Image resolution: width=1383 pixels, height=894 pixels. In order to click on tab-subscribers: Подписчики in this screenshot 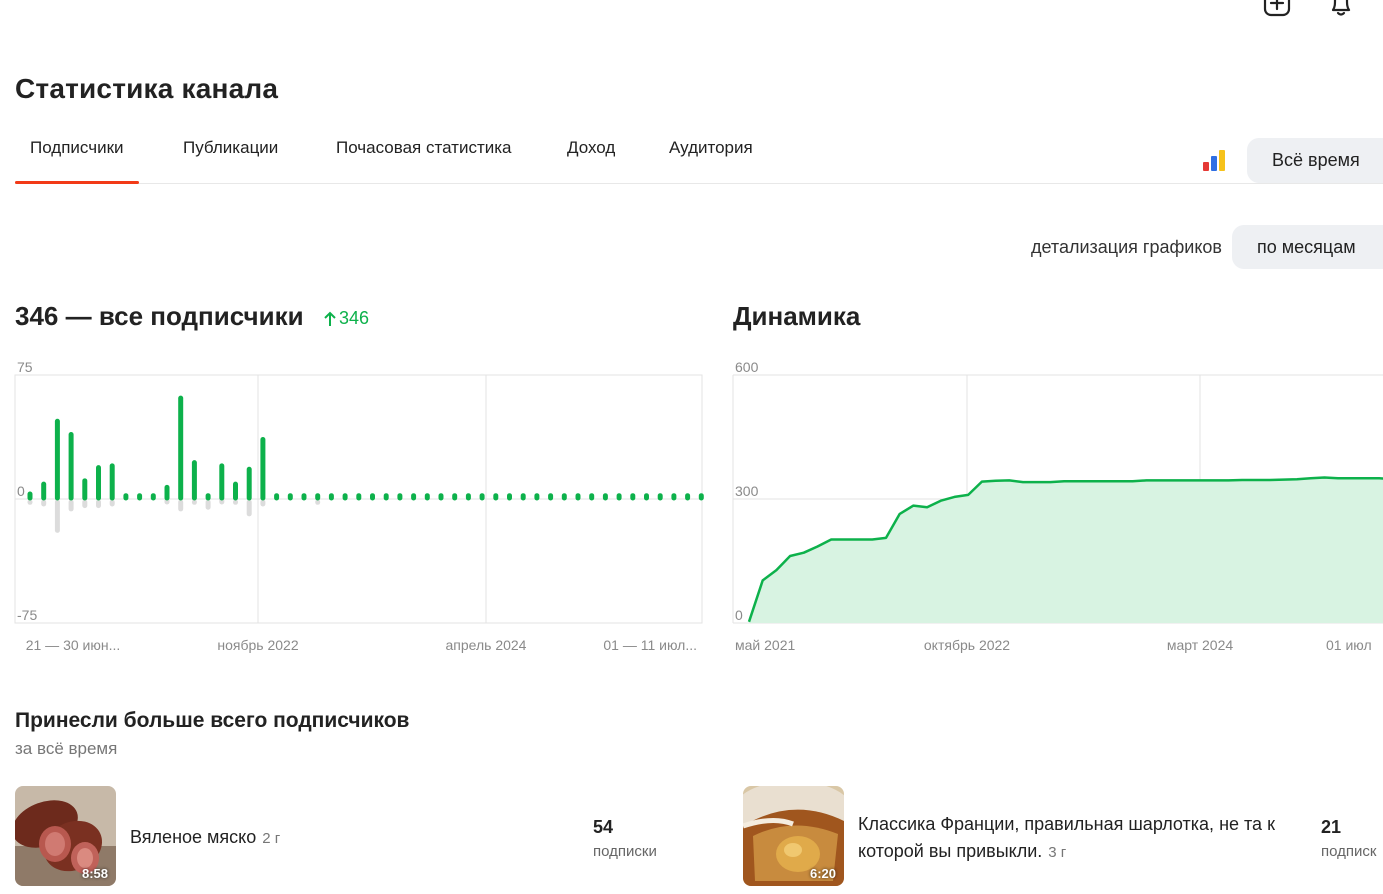, I will do `click(77, 161)`.